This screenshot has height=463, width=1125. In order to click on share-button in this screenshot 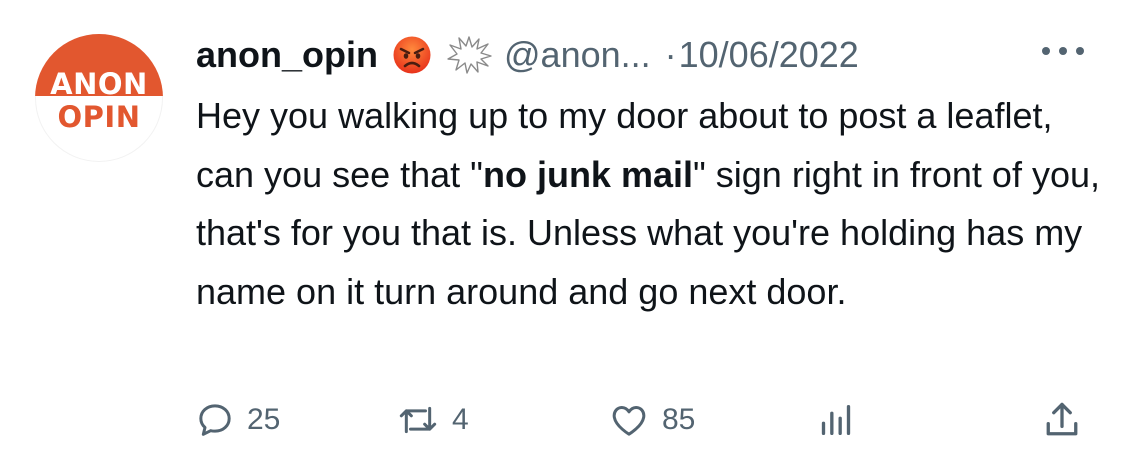, I will do `click(1062, 420)`.